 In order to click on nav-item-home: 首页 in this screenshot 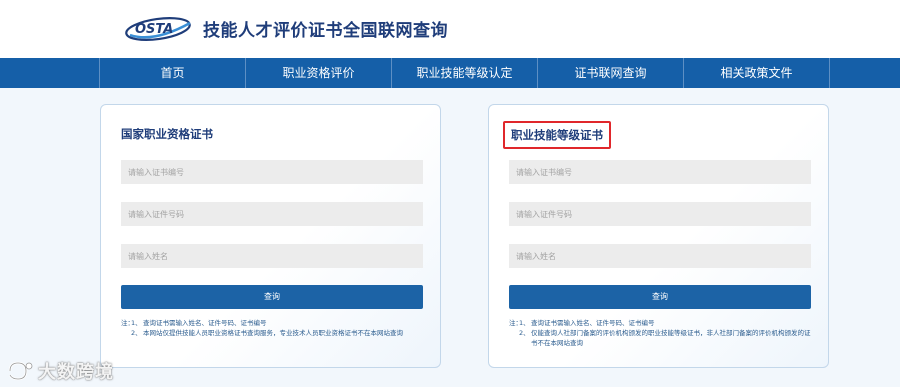, I will do `click(172, 73)`.